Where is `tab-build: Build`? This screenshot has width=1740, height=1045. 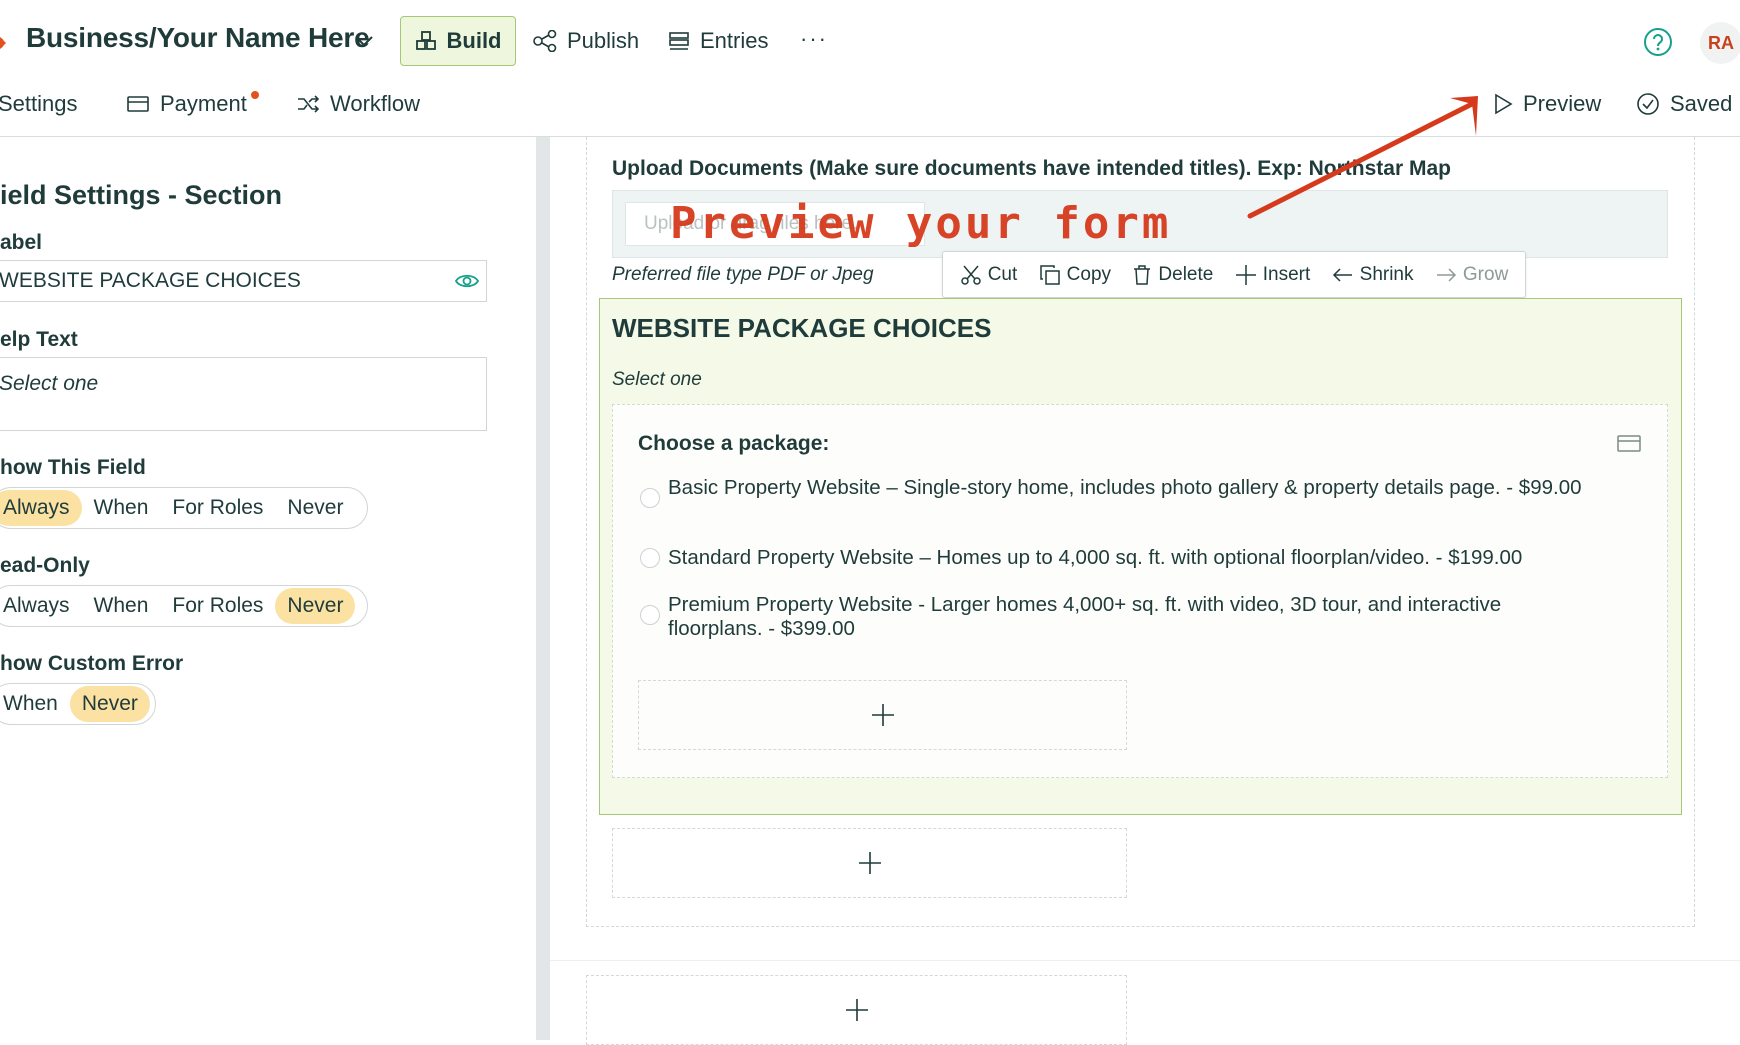 tab-build: Build is located at coordinates (458, 41).